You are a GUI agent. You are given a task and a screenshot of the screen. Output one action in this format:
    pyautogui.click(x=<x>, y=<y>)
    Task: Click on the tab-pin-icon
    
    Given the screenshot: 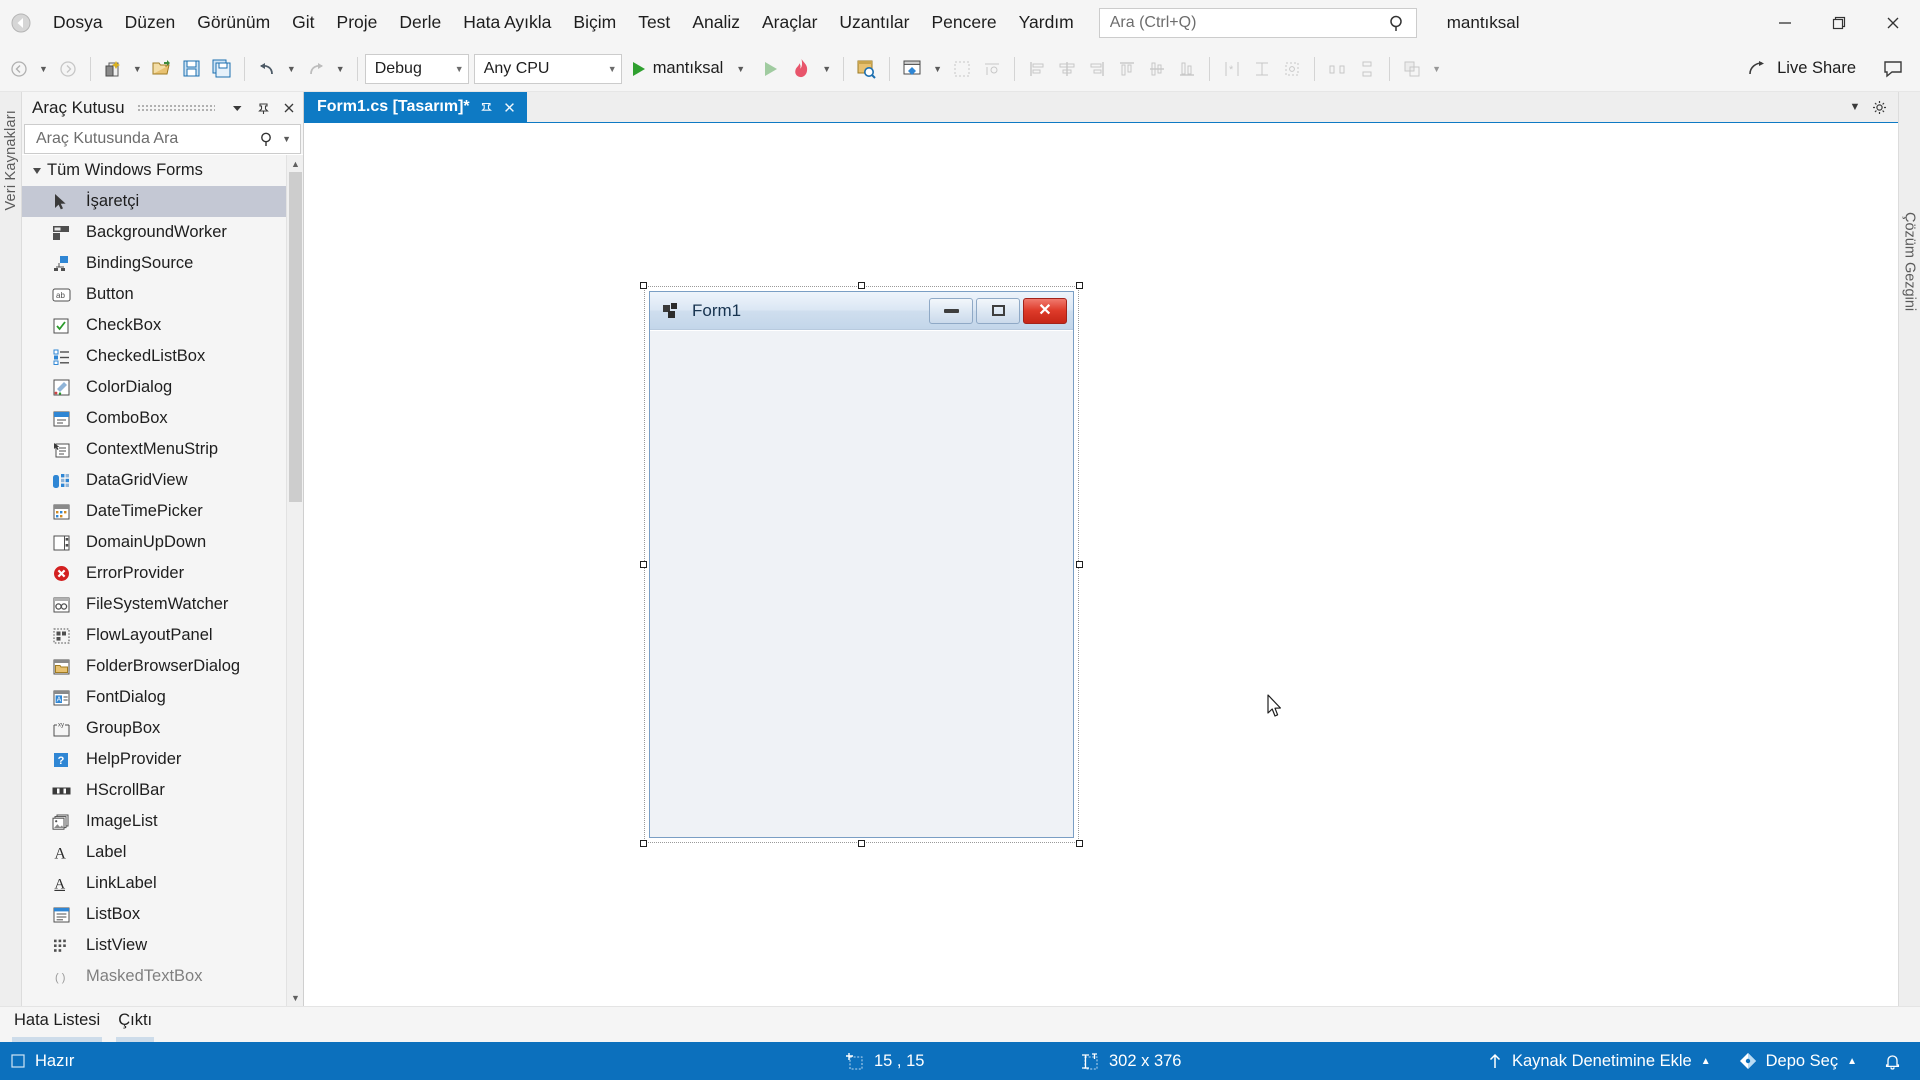 What is the action you would take?
    pyautogui.click(x=486, y=107)
    